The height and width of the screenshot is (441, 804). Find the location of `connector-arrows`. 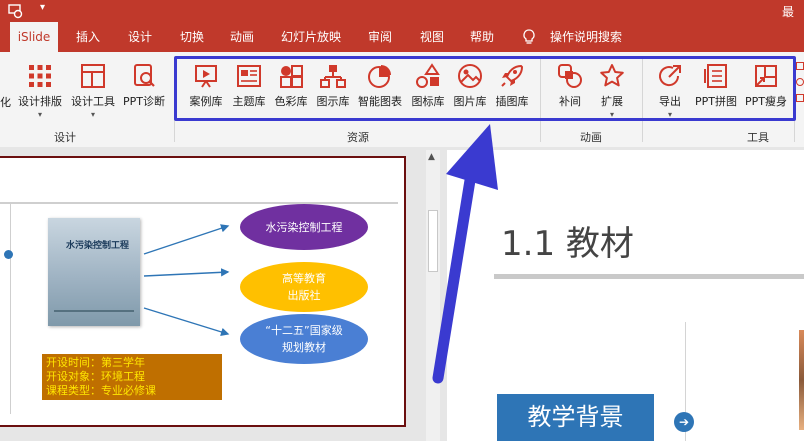

connector-arrows is located at coordinates (186, 280).